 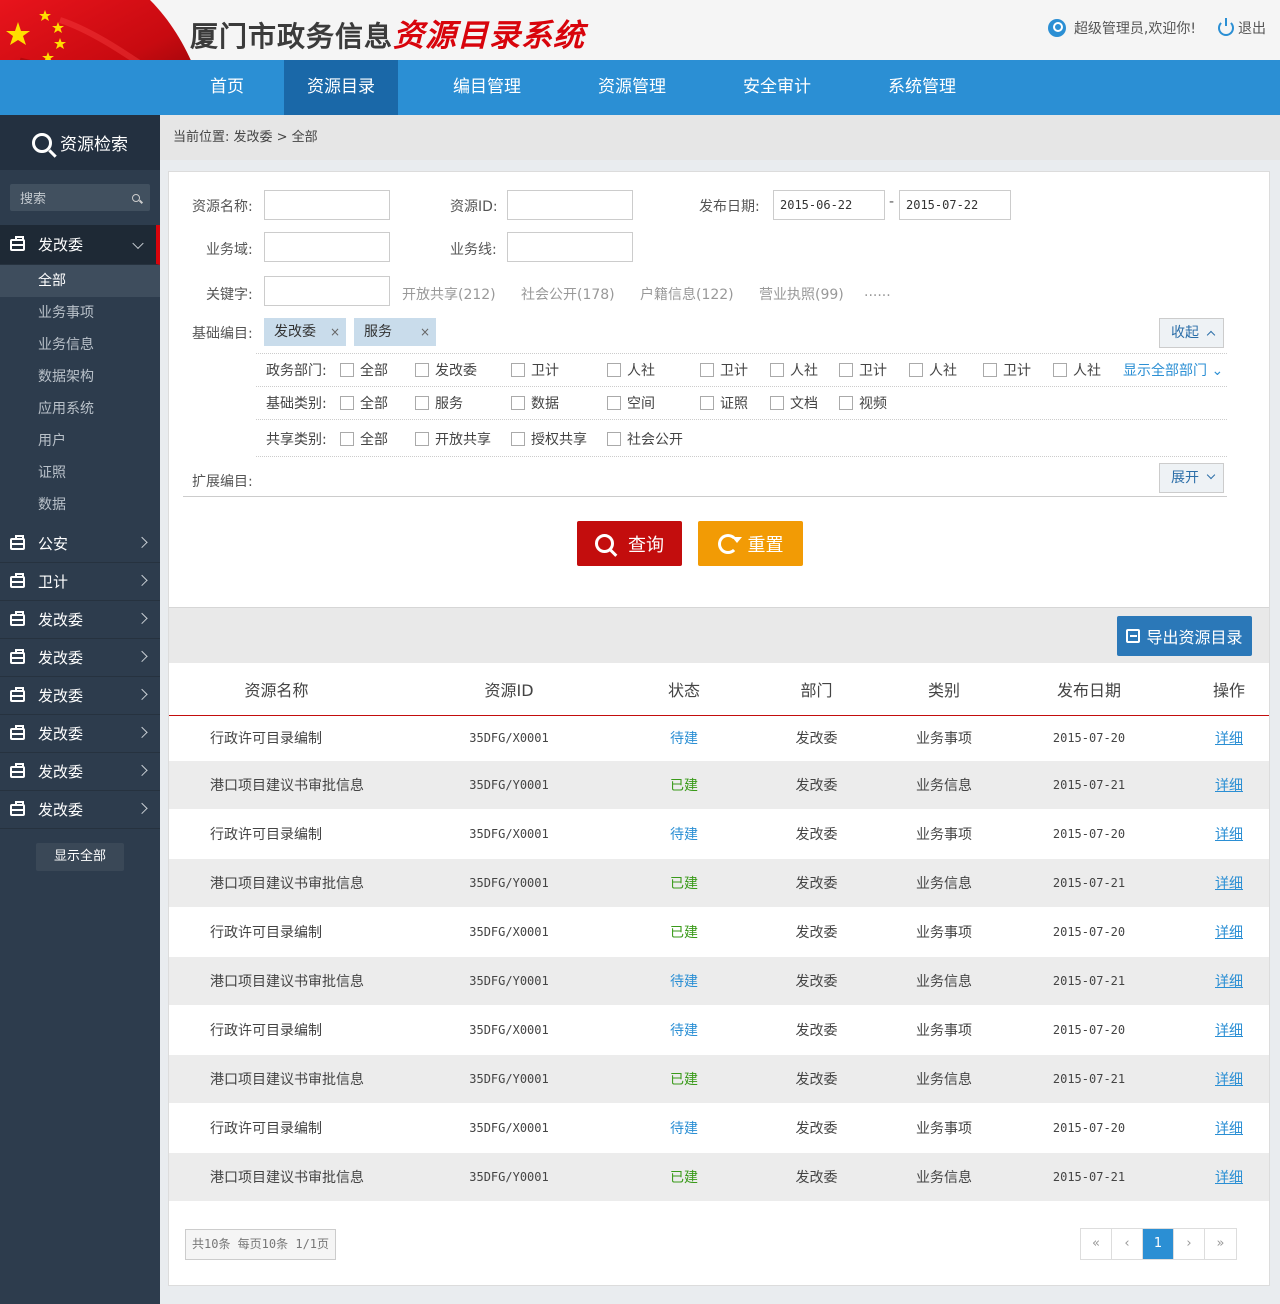 I want to click on keyword-tag: 开放共享(212), so click(x=449, y=294).